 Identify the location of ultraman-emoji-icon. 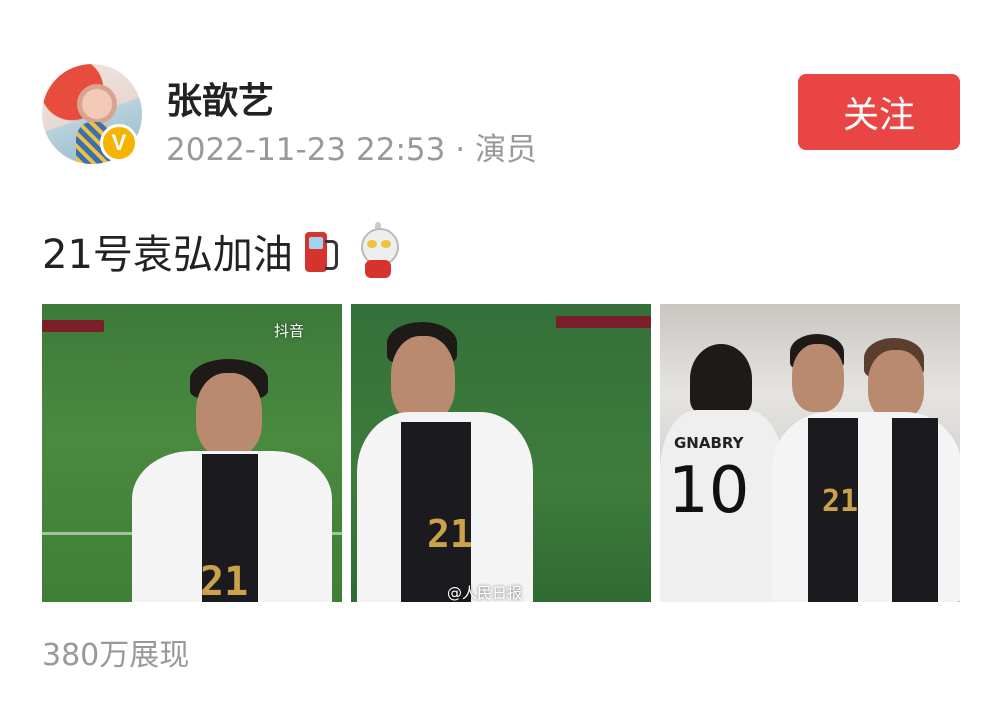
(378, 251).